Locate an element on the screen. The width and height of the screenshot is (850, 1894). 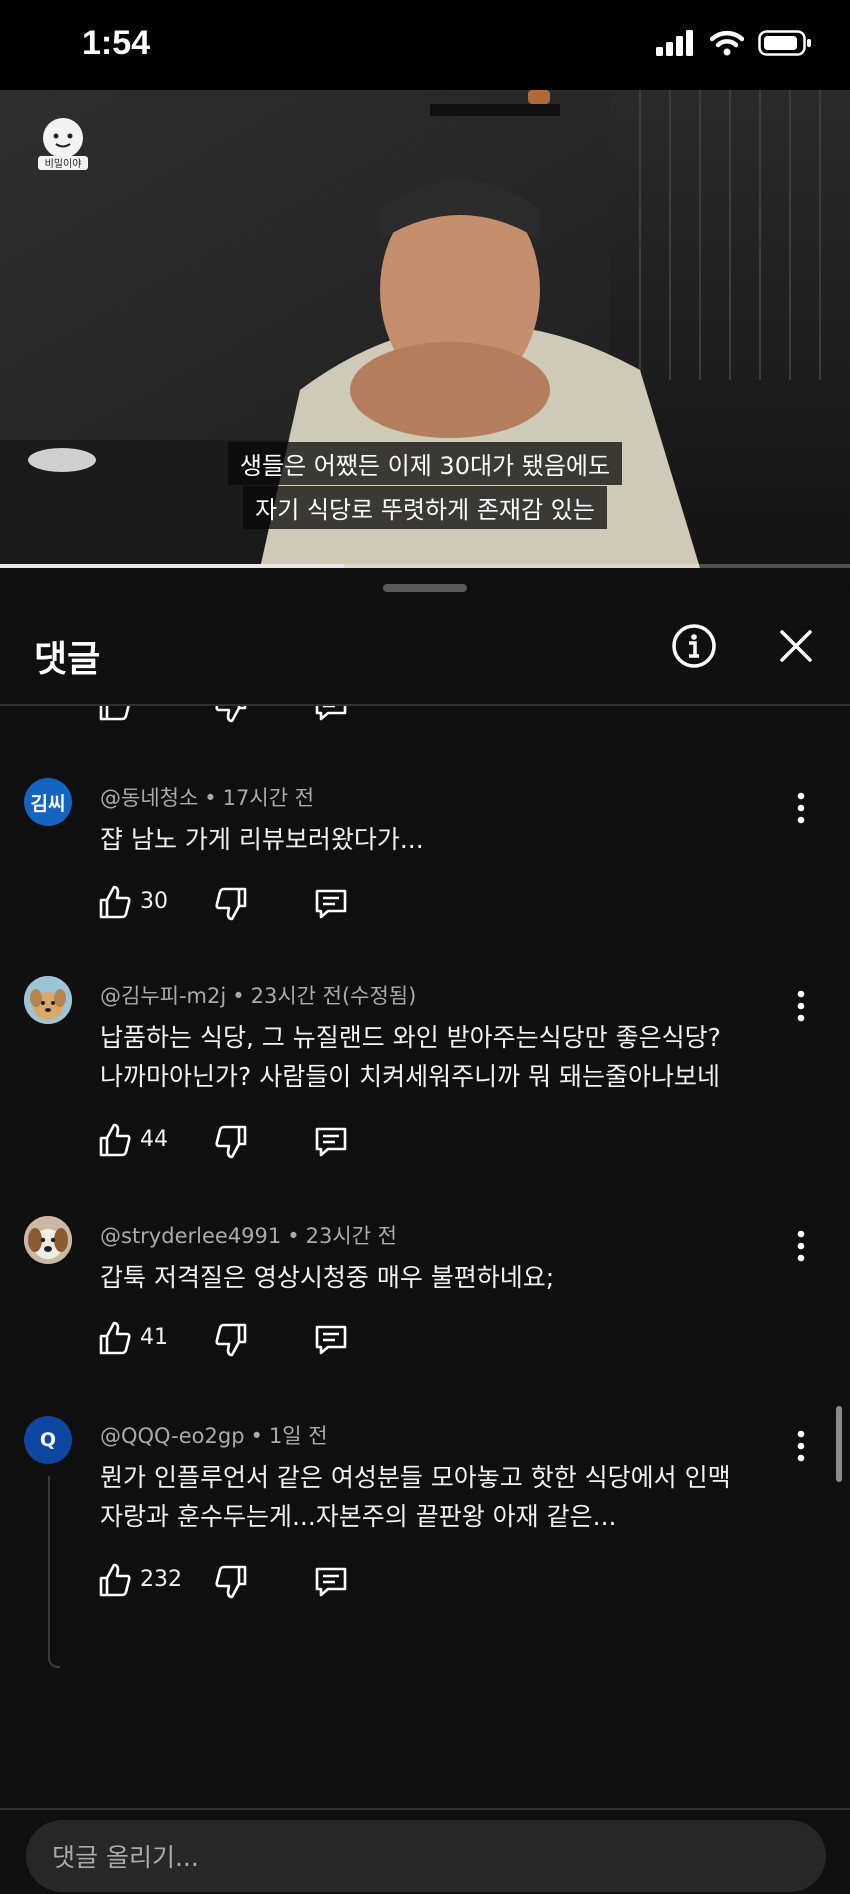
wifi-icon is located at coordinates (727, 43).